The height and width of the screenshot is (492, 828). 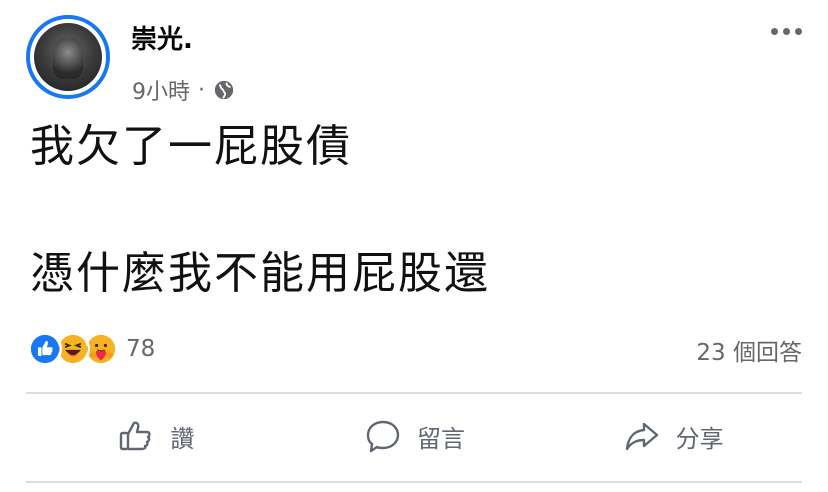 I want to click on like-label: 讚, so click(x=182, y=438).